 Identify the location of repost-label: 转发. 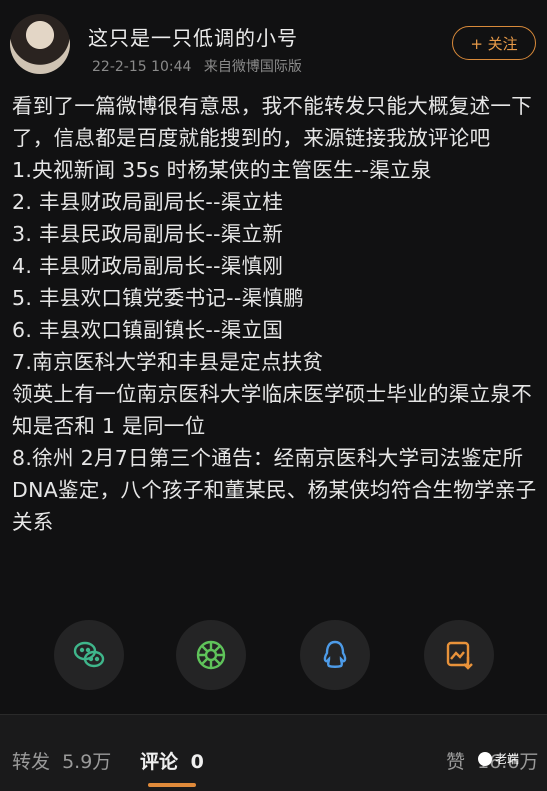
(31, 762).